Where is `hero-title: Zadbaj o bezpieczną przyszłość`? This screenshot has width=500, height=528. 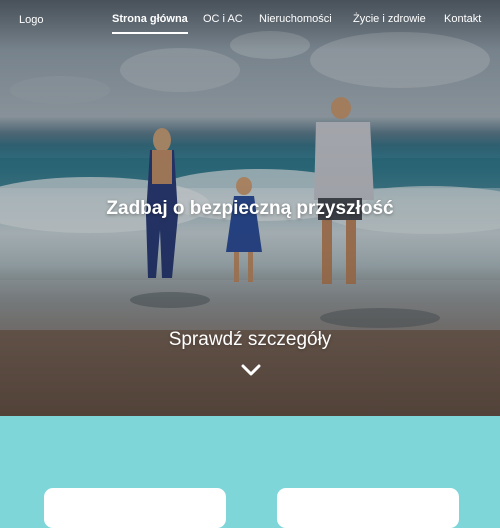 hero-title: Zadbaj o bezpieczną przyszłość is located at coordinates (250, 208).